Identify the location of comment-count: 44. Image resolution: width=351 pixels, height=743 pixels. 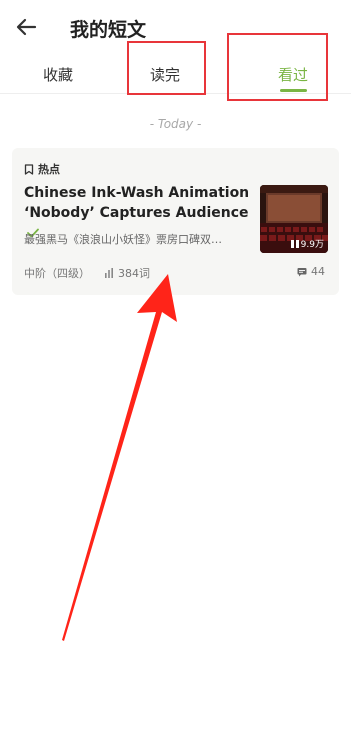
(311, 271).